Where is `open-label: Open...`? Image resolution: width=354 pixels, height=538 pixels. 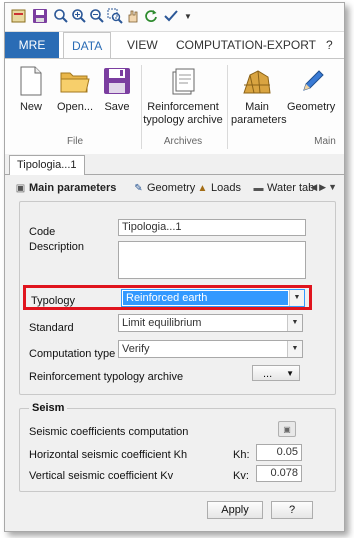
open-label: Open... is located at coordinates (75, 107).